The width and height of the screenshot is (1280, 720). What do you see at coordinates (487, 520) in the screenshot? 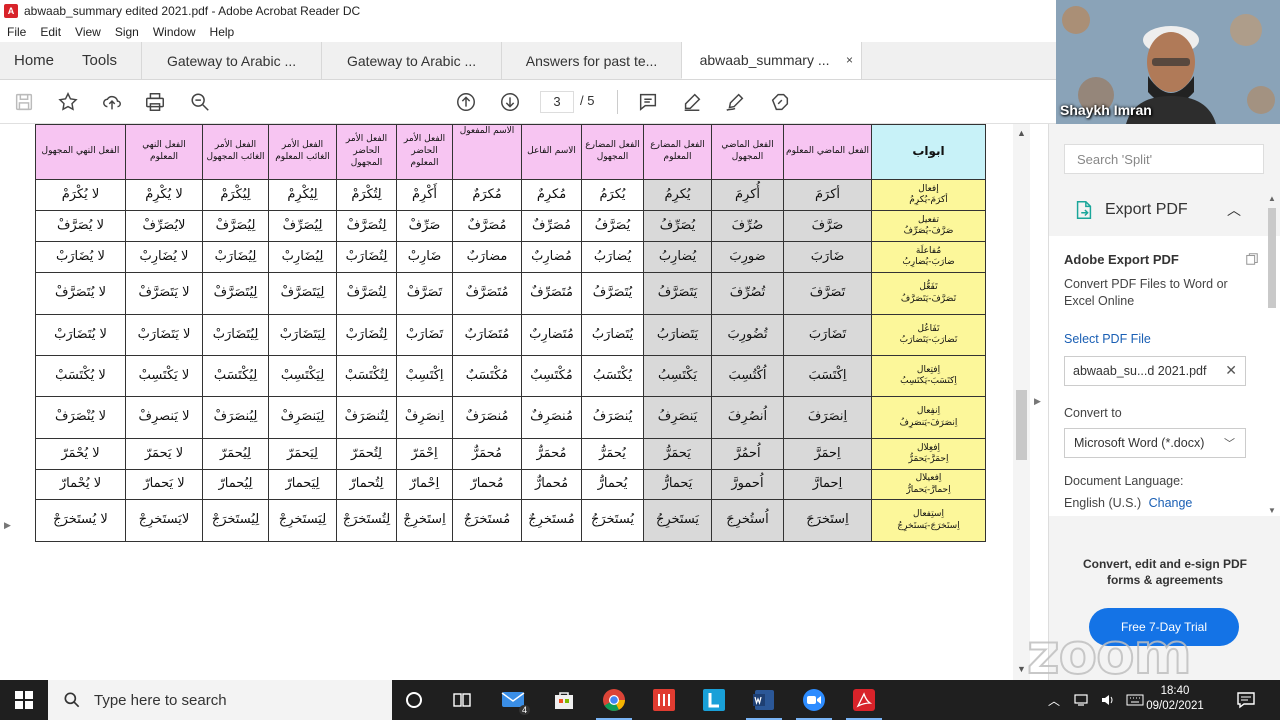
I see `verb-cell: مُستَخرَجٌ` at bounding box center [487, 520].